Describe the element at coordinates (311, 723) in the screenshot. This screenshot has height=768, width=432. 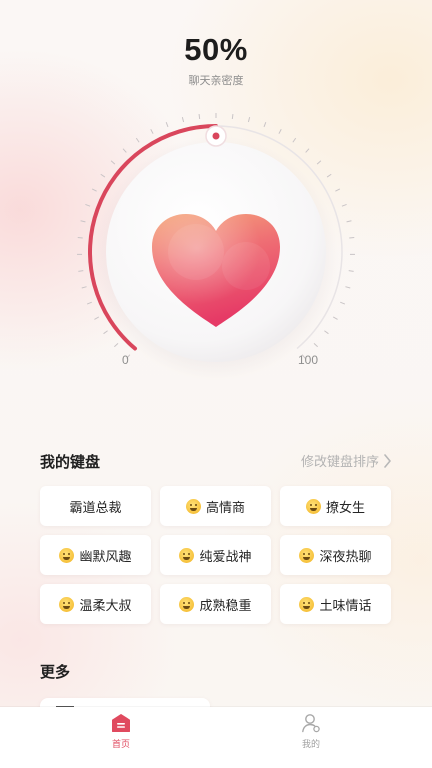
I see `user-icon` at that location.